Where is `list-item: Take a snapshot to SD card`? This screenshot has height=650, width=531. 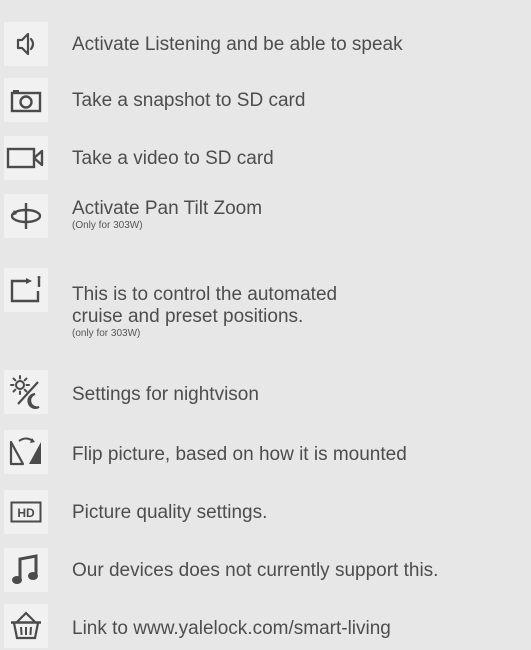
list-item: Take a snapshot to SD card is located at coordinates (265, 101).